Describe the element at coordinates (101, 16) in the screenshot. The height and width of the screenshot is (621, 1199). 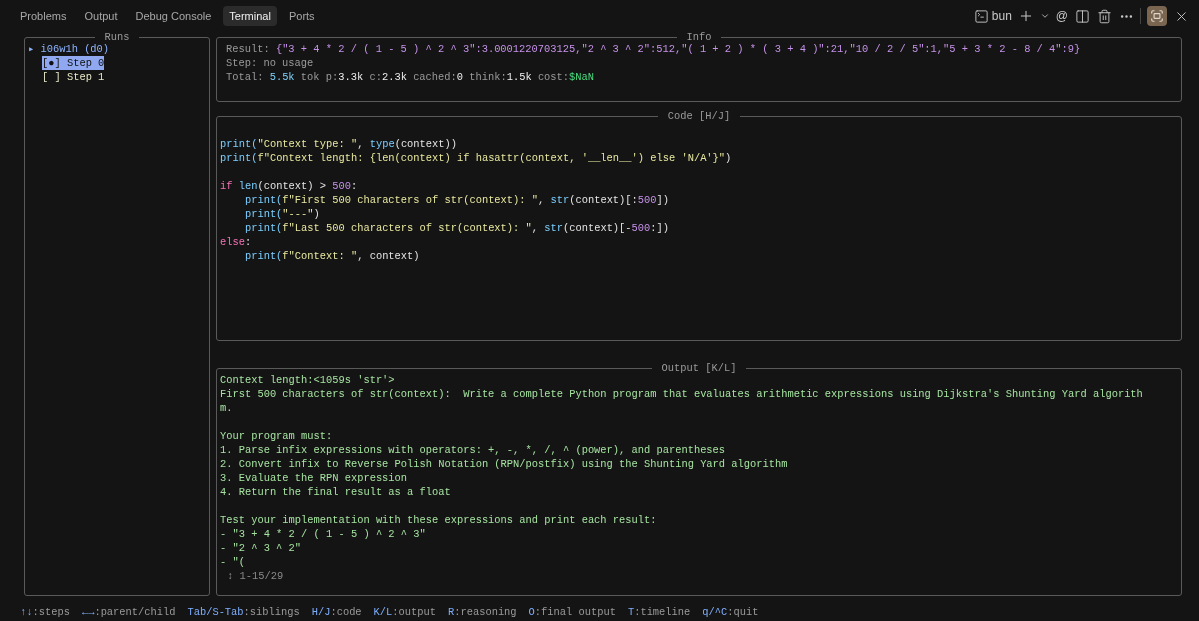
I see `panel-tab: Output` at that location.